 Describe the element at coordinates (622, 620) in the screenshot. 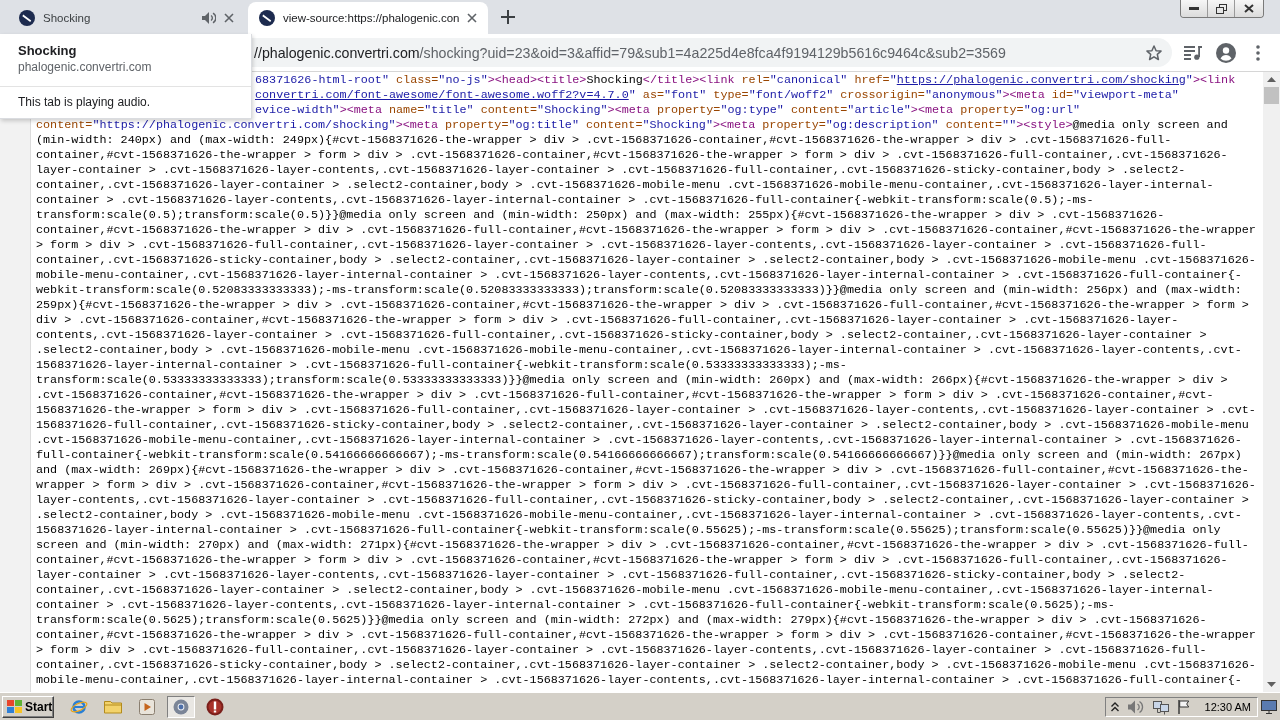

I see `source-line: transform:scale(0.5625);transform:scale(0.5625)}}@media only screen and (min-width: 272px) and (max-width: 279px){#cvt-1568371626-the-wrapper > div > .cvt-1568371626-` at that location.